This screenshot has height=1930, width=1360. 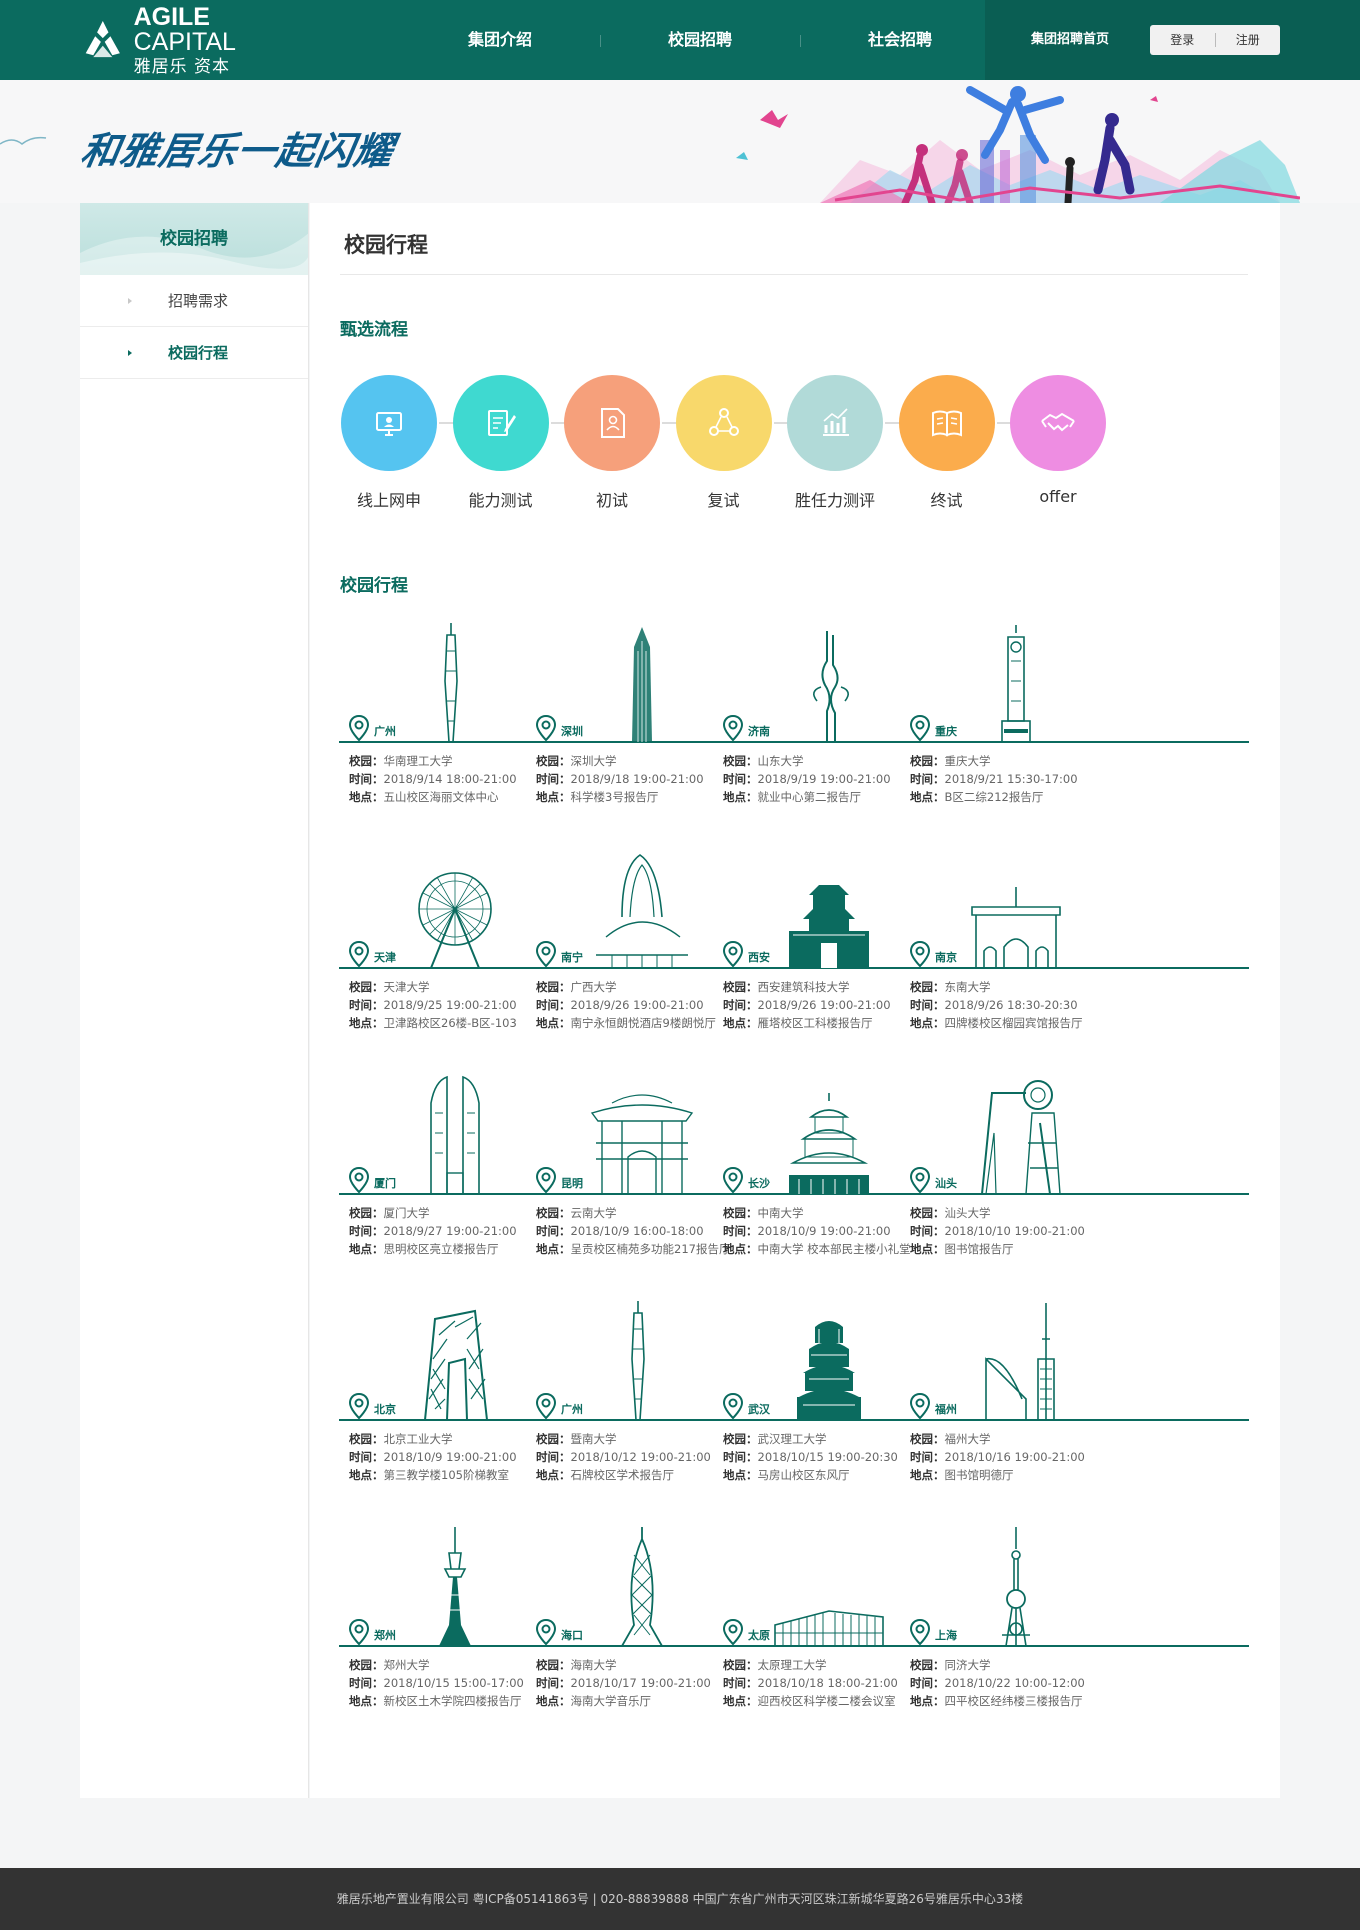 What do you see at coordinates (1016, 927) in the screenshot?
I see `zhongshan-gate-landmark-icon` at bounding box center [1016, 927].